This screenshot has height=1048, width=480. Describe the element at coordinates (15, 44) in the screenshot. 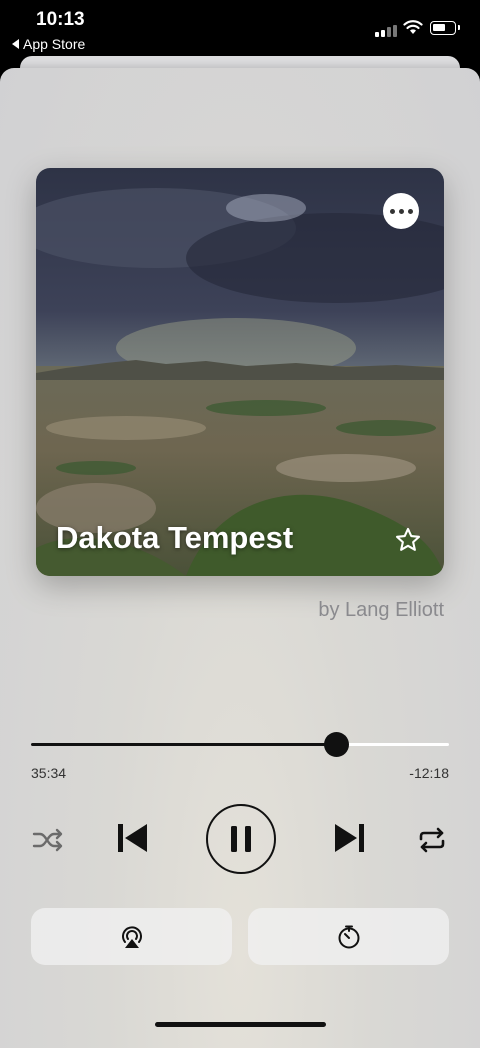

I see `back-arrow-icon` at that location.